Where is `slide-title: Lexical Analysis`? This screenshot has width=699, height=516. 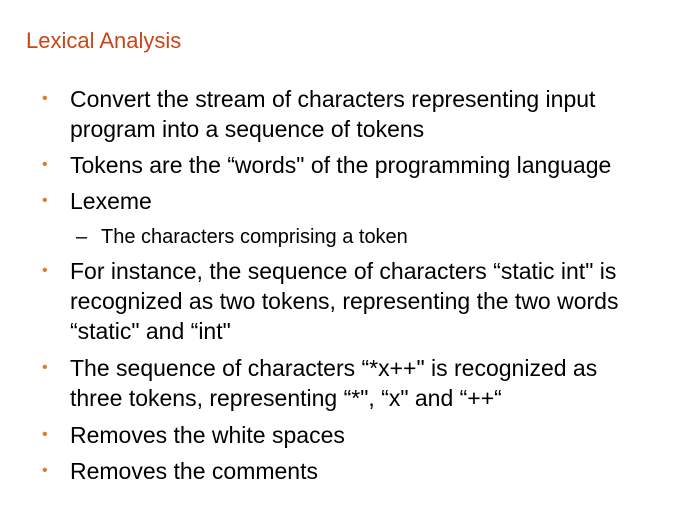 slide-title: Lexical Analysis is located at coordinates (104, 40).